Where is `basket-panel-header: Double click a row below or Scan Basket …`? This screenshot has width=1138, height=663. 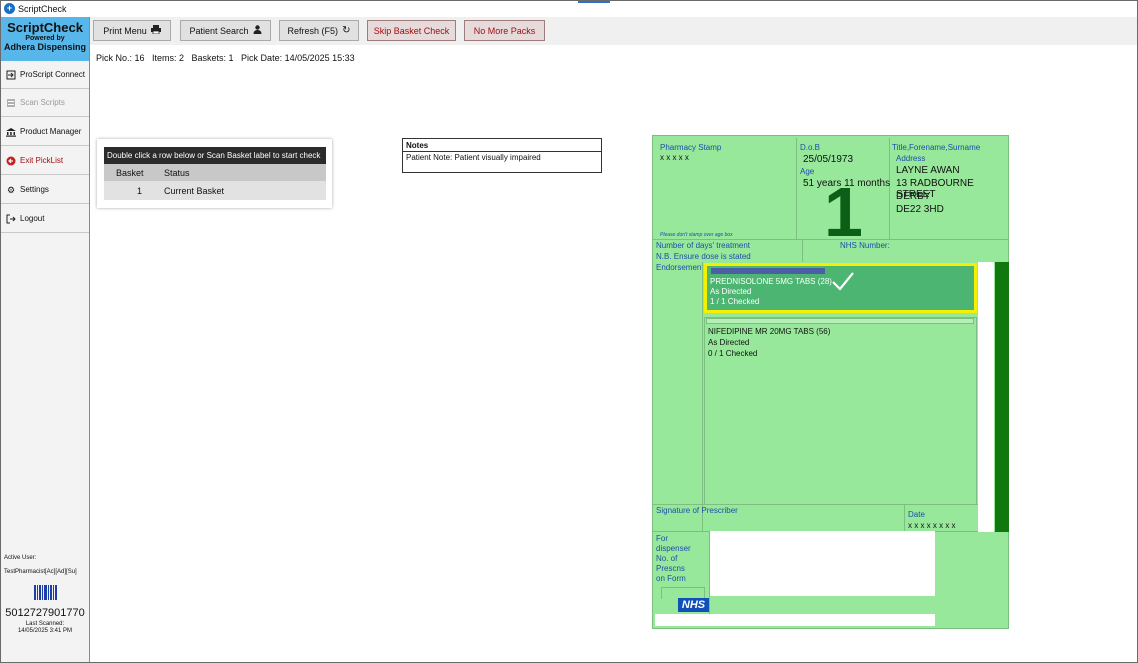 basket-panel-header: Double click a row below or Scan Basket … is located at coordinates (215, 155).